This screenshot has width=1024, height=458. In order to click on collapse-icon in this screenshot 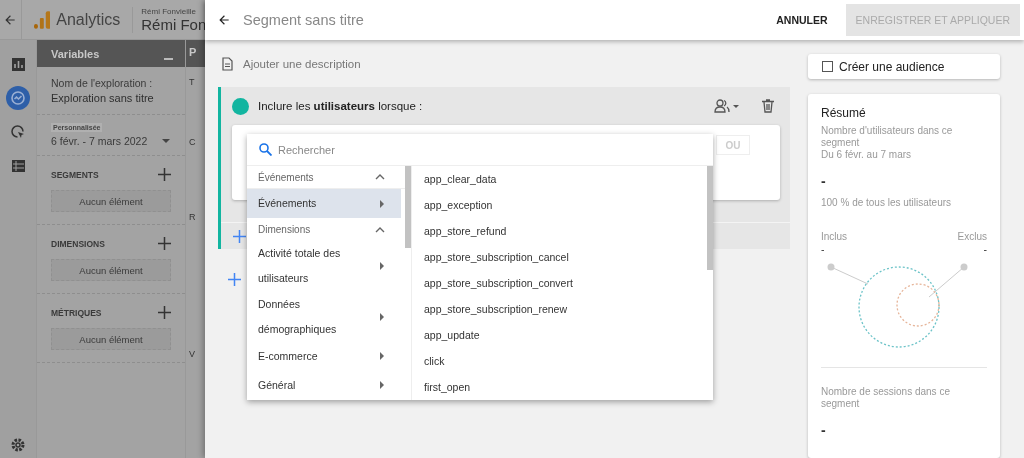, I will do `click(380, 177)`.